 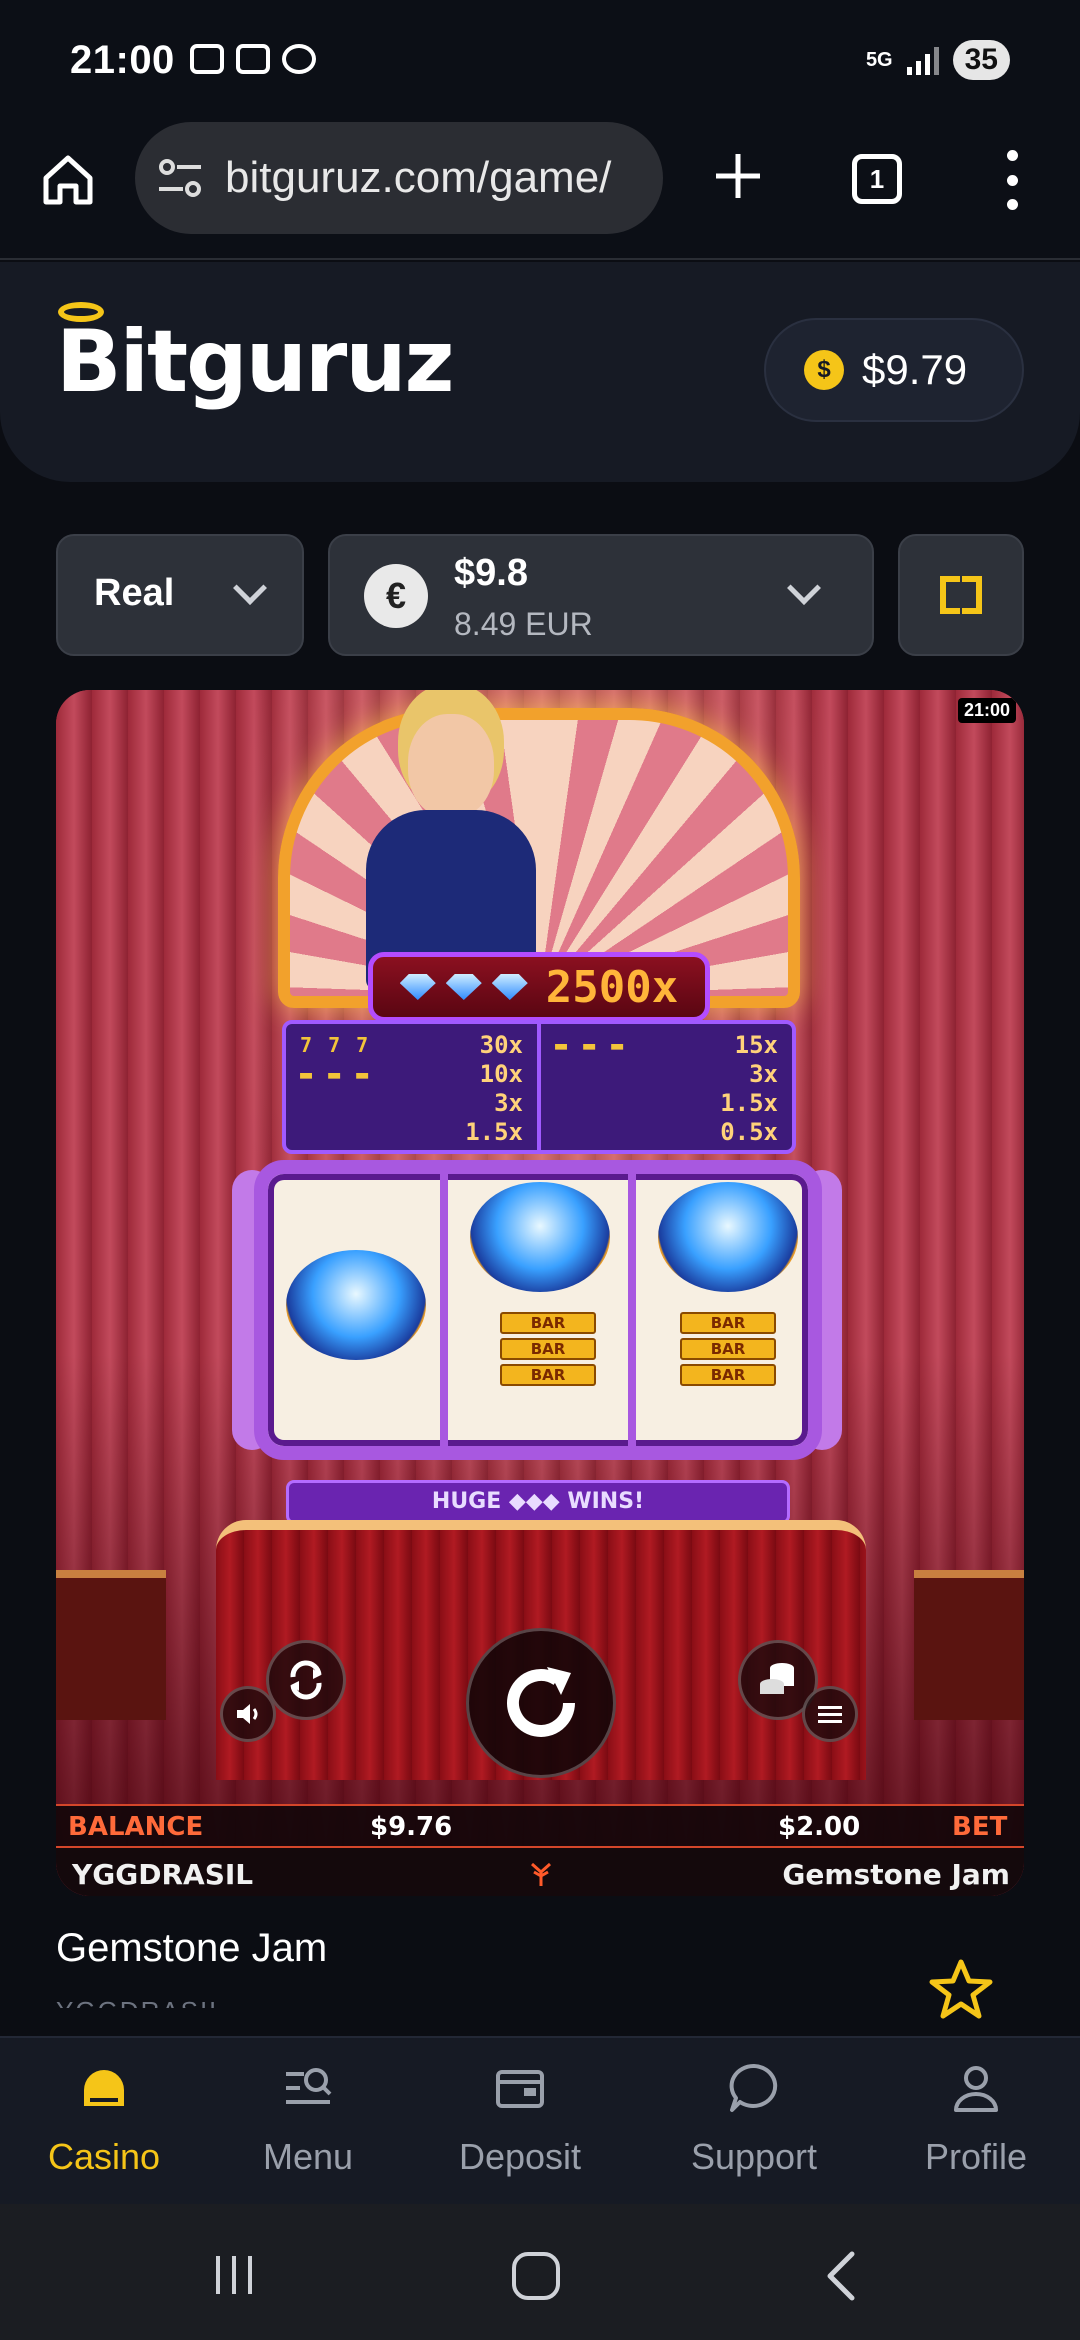 What do you see at coordinates (255, 357) in the screenshot?
I see `site-logo: Bitguruz` at bounding box center [255, 357].